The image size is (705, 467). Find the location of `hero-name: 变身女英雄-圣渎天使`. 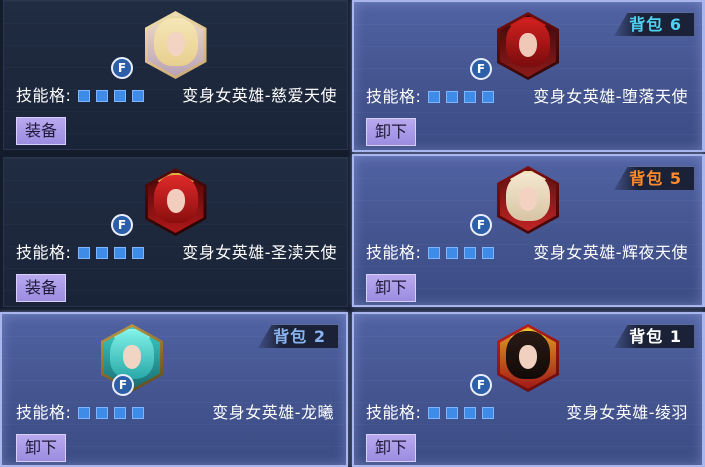

hero-name: 变身女英雄-圣渎天使 is located at coordinates (259, 252).